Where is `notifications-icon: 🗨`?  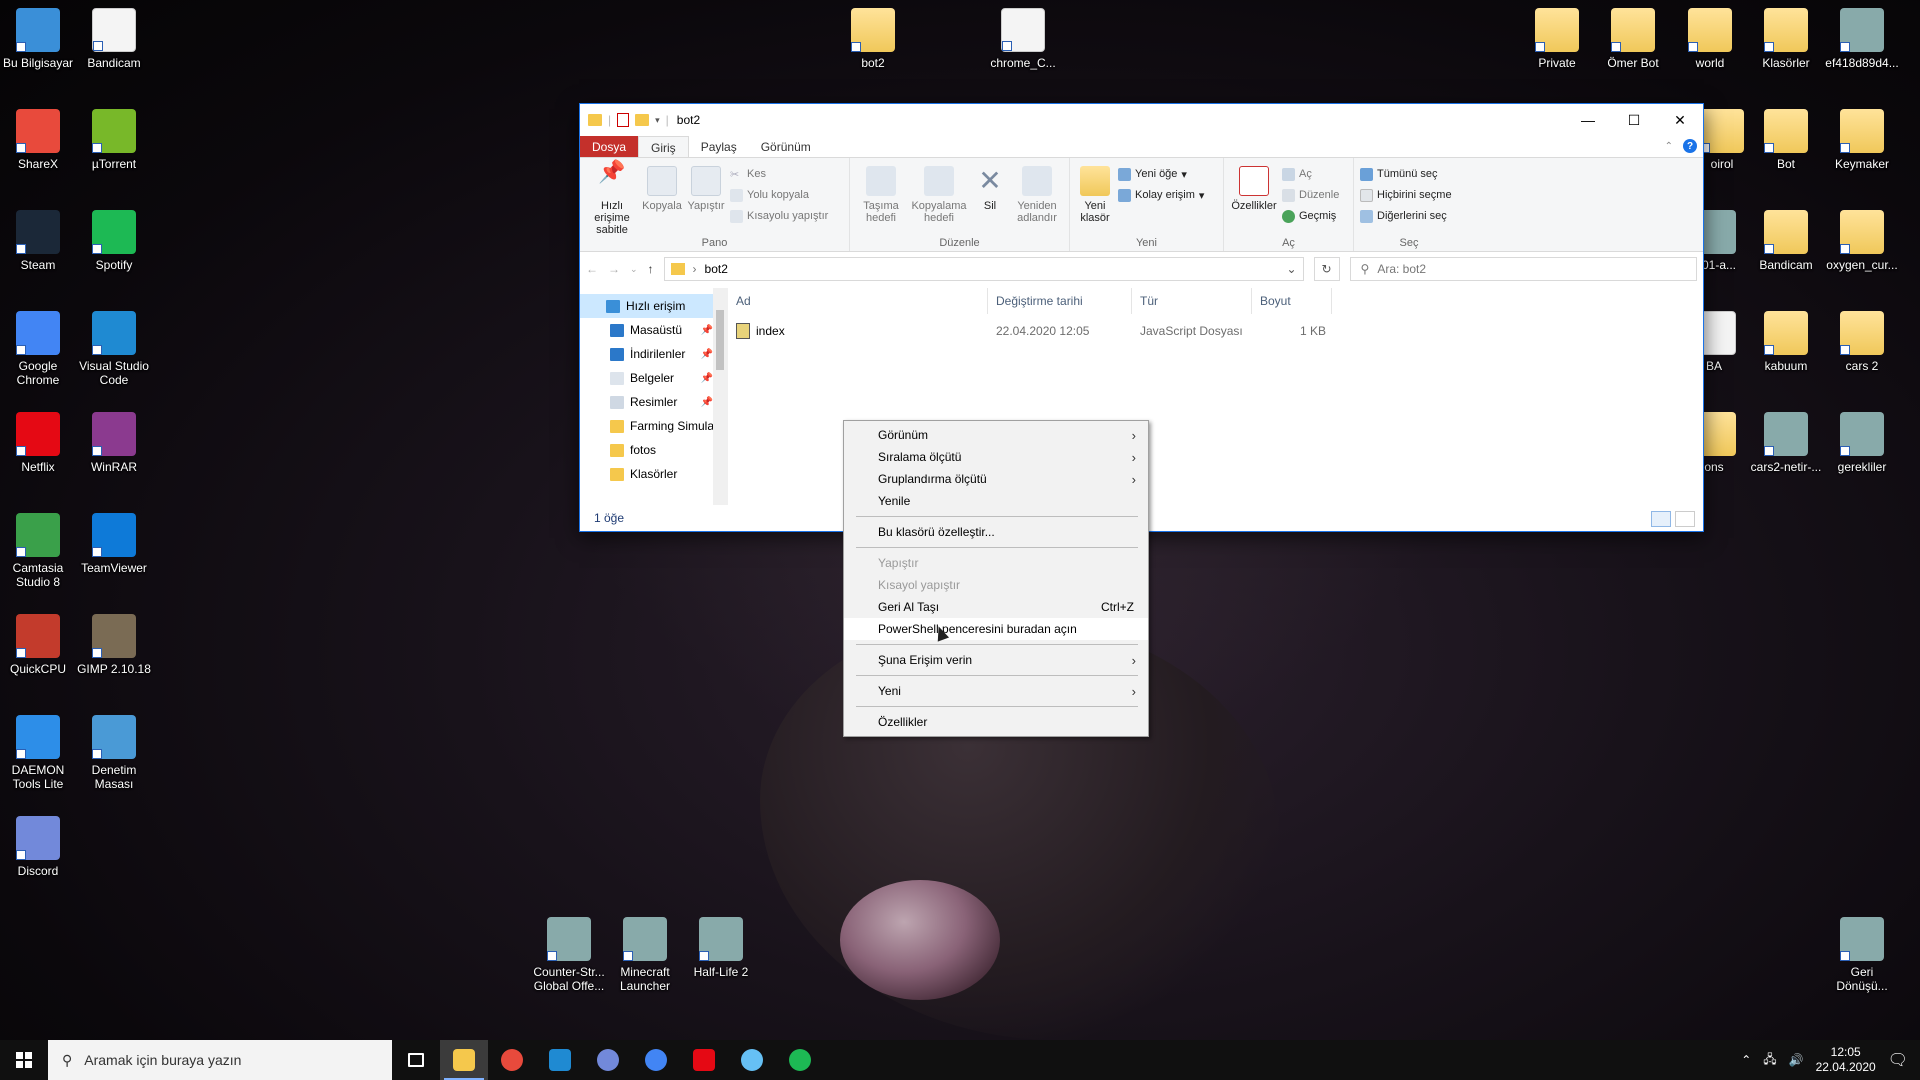 notifications-icon: 🗨 is located at coordinates (1898, 1060).